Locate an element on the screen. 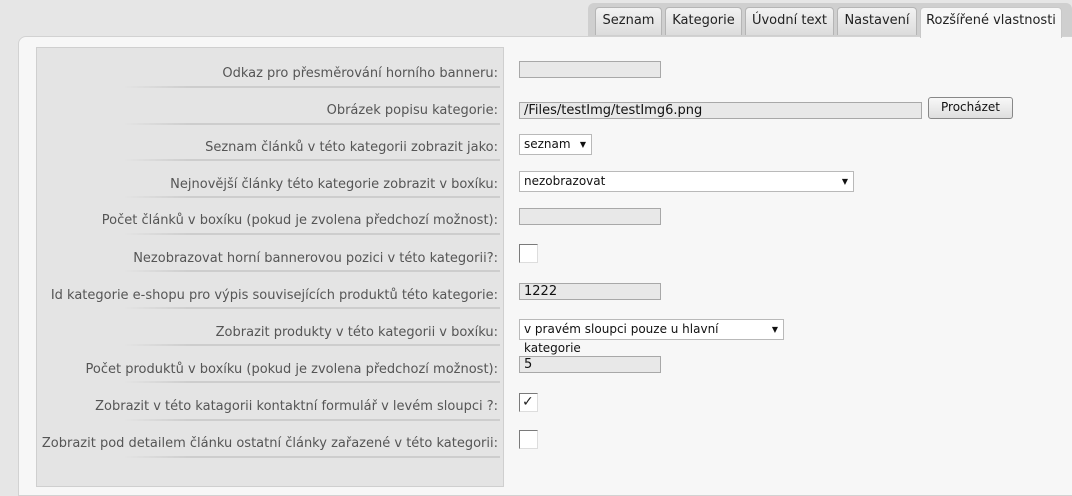  category-image-label: Obrázek popisu kategorie: is located at coordinates (412, 110).